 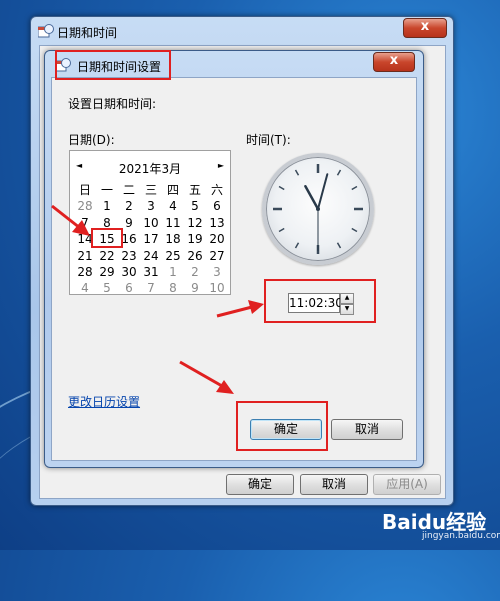 I want to click on watermark-url: jingyan.baidu.com, so click(x=461, y=536).